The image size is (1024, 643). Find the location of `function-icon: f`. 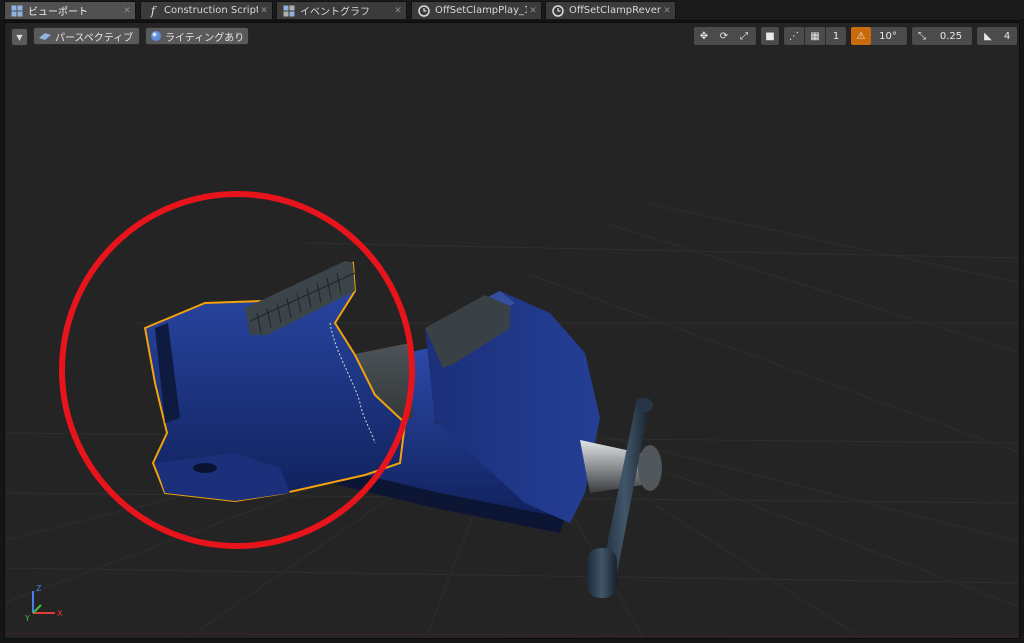

function-icon: f is located at coordinates (153, 10).